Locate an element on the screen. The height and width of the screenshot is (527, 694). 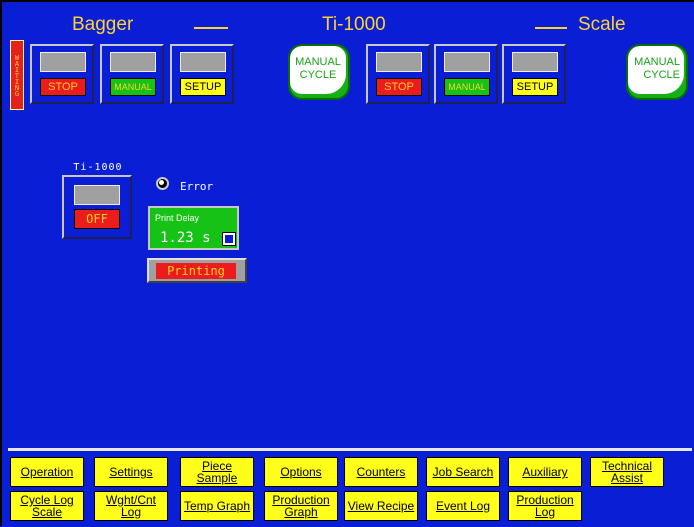
nav-technical-assist-button: Technical Assist is located at coordinates (627, 472).